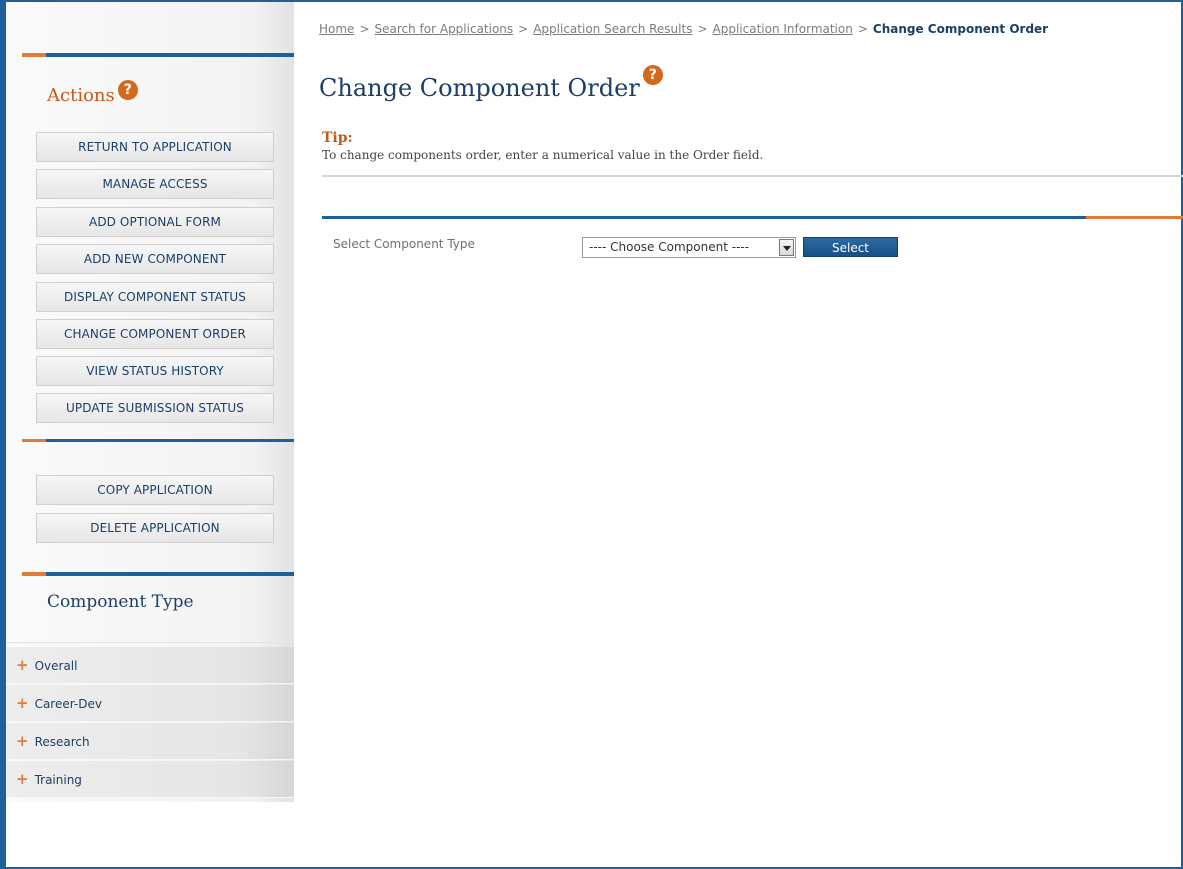  I want to click on actions-heading-text: Actions, so click(81, 95).